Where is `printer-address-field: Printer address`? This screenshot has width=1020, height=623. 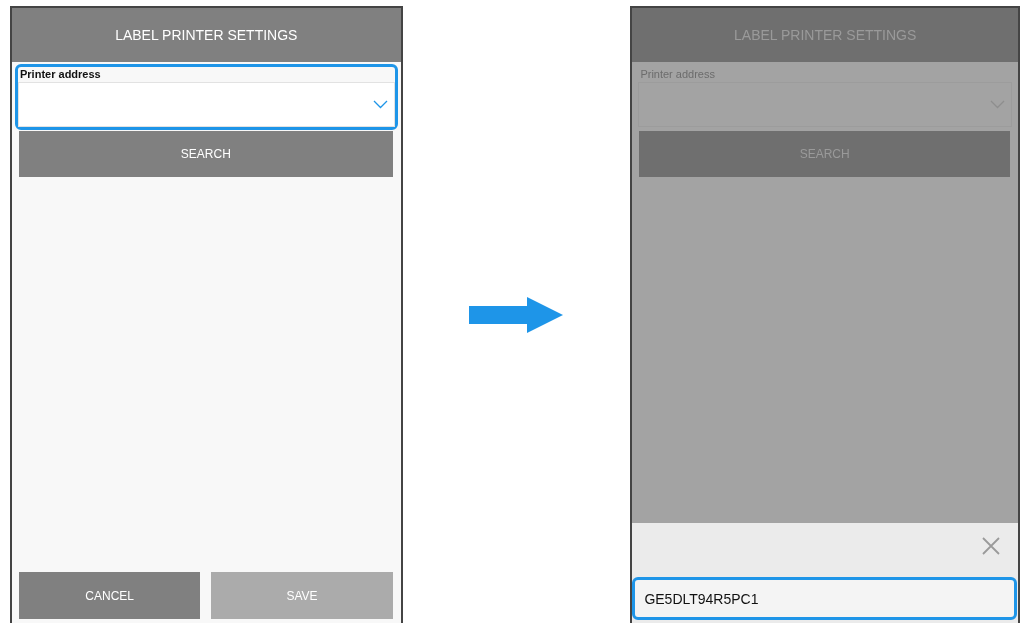 printer-address-field: Printer address is located at coordinates (206, 97).